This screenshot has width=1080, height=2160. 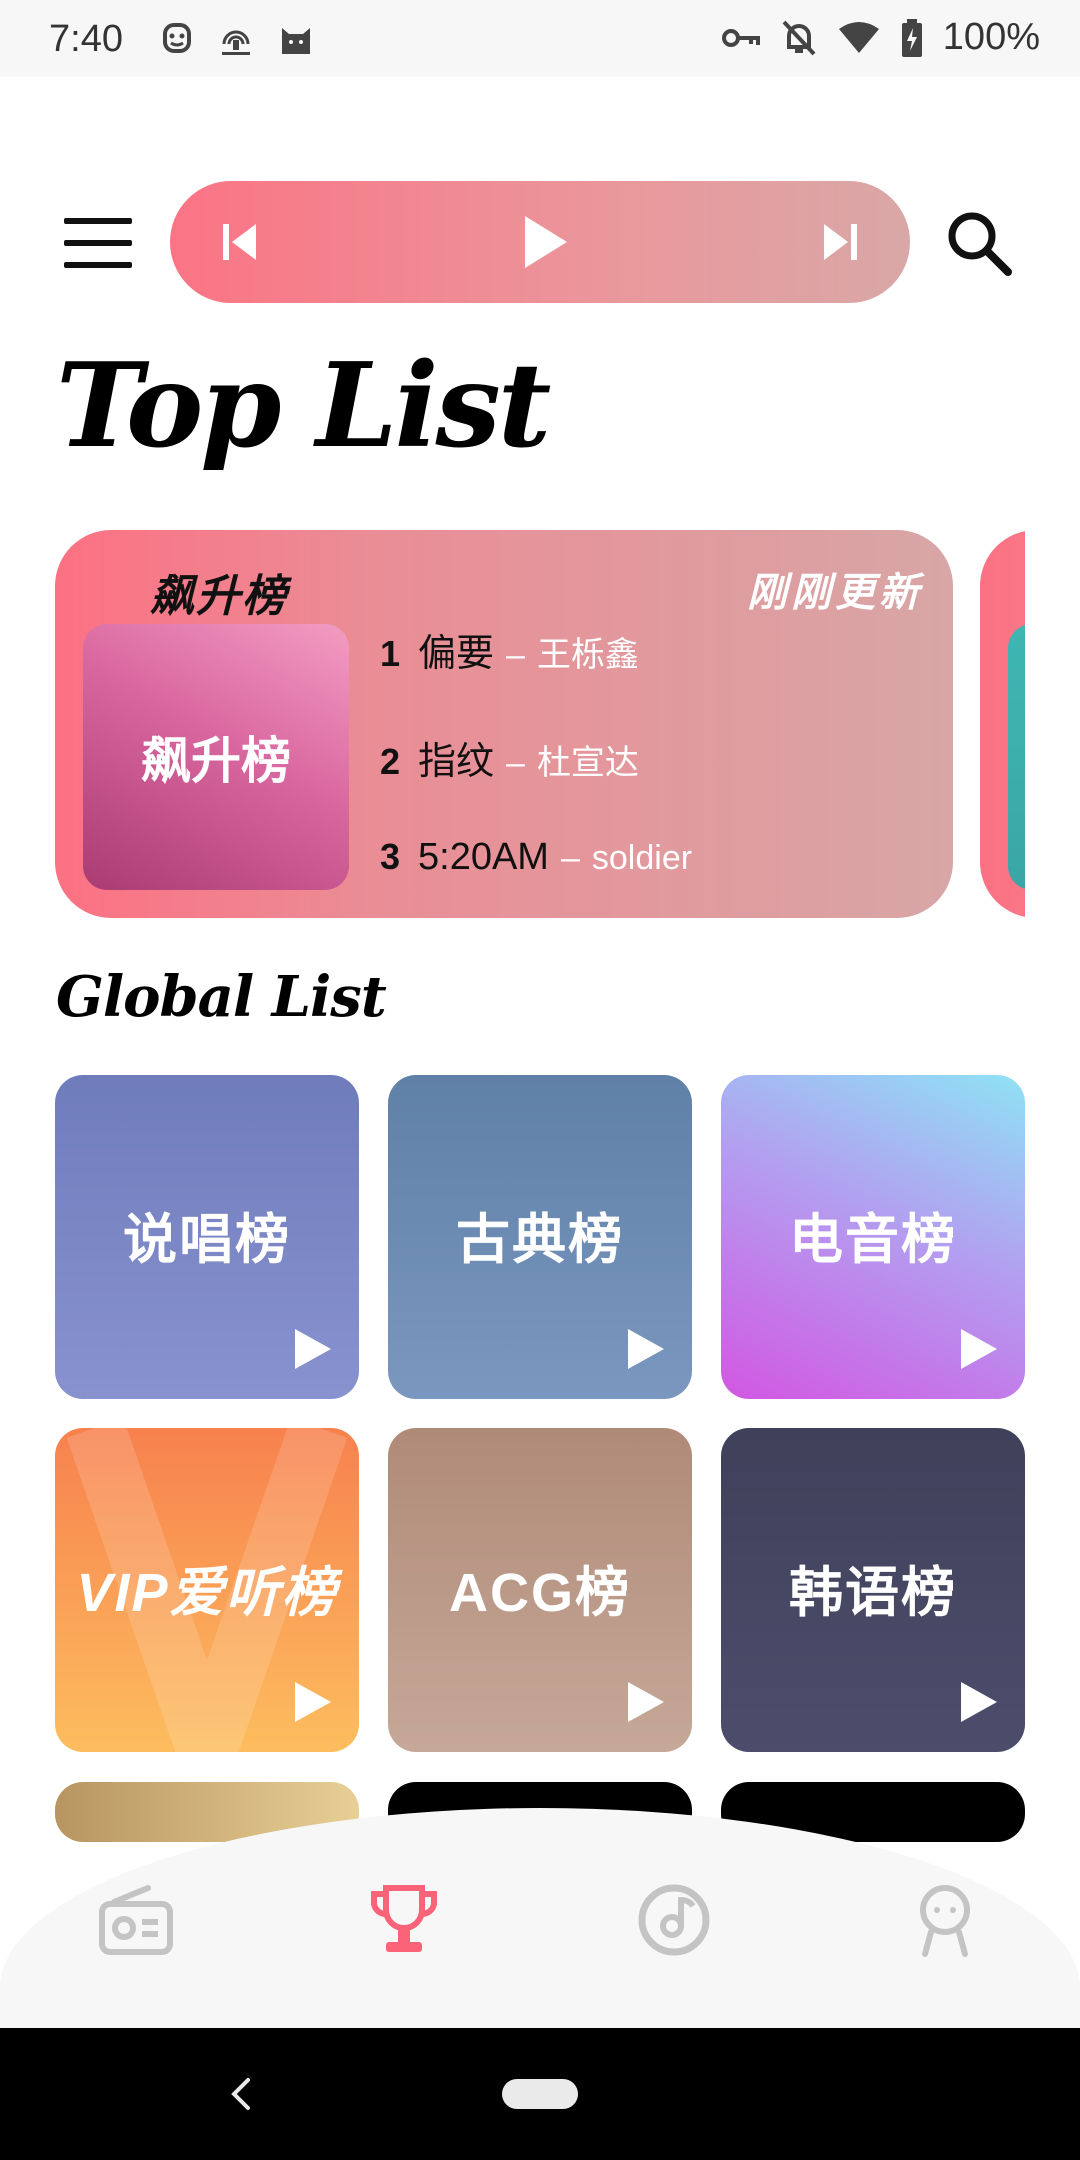 What do you see at coordinates (540, 2094) in the screenshot?
I see `home-pill` at bounding box center [540, 2094].